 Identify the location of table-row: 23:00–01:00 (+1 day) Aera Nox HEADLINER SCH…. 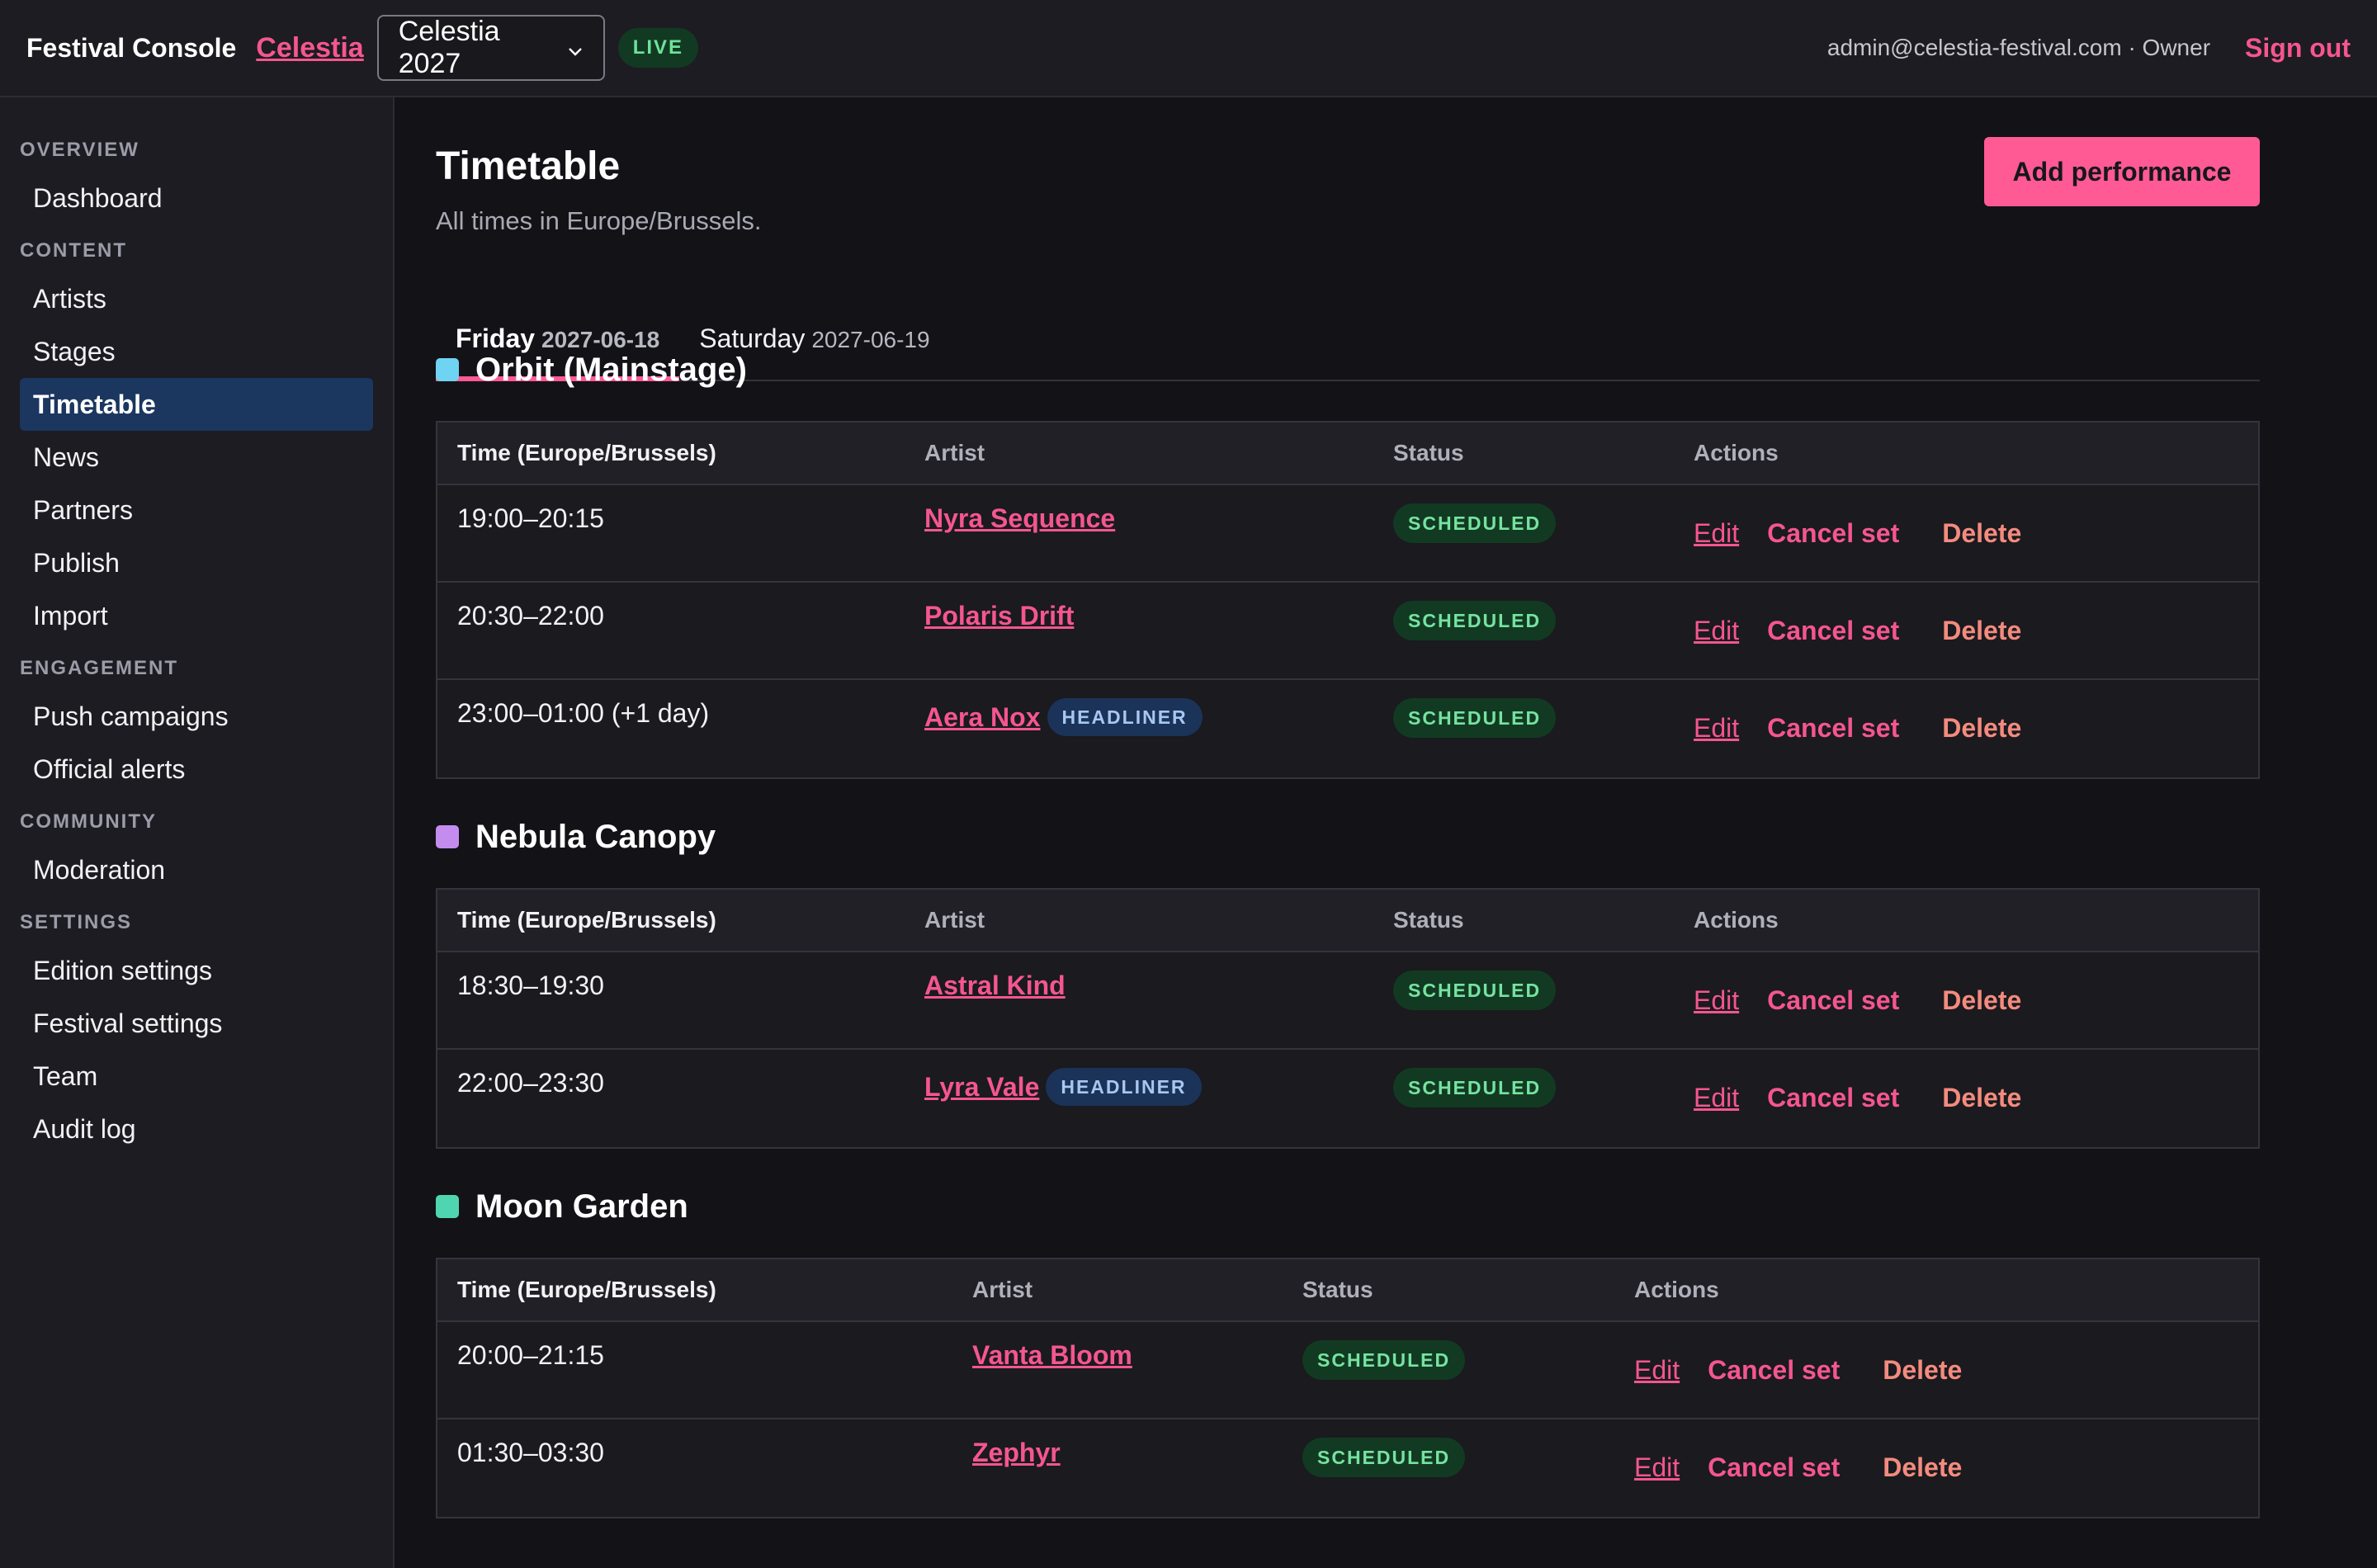
(1347, 728).